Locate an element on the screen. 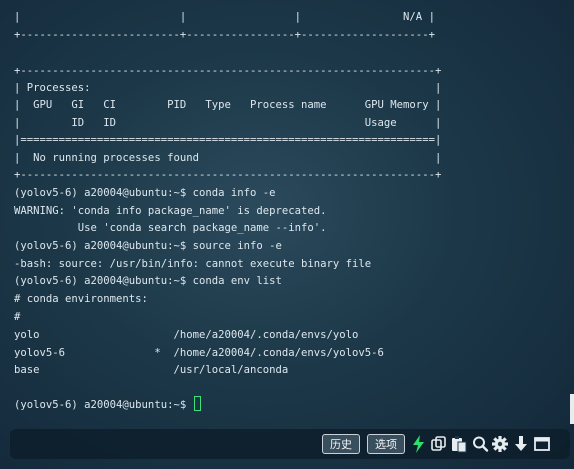 This screenshot has width=574, height=469. window-icon is located at coordinates (542, 444).